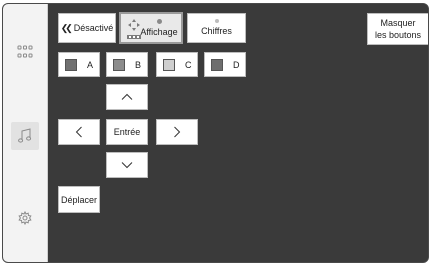  I want to click on settings-gear-icon, so click(25, 218).